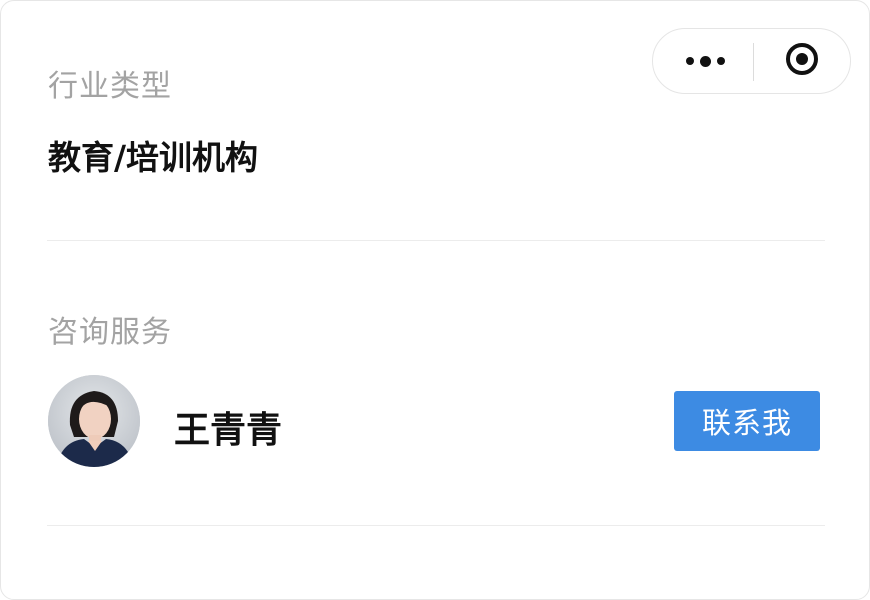 The image size is (870, 600). I want to click on target-circle-icon-dot, so click(802, 59).